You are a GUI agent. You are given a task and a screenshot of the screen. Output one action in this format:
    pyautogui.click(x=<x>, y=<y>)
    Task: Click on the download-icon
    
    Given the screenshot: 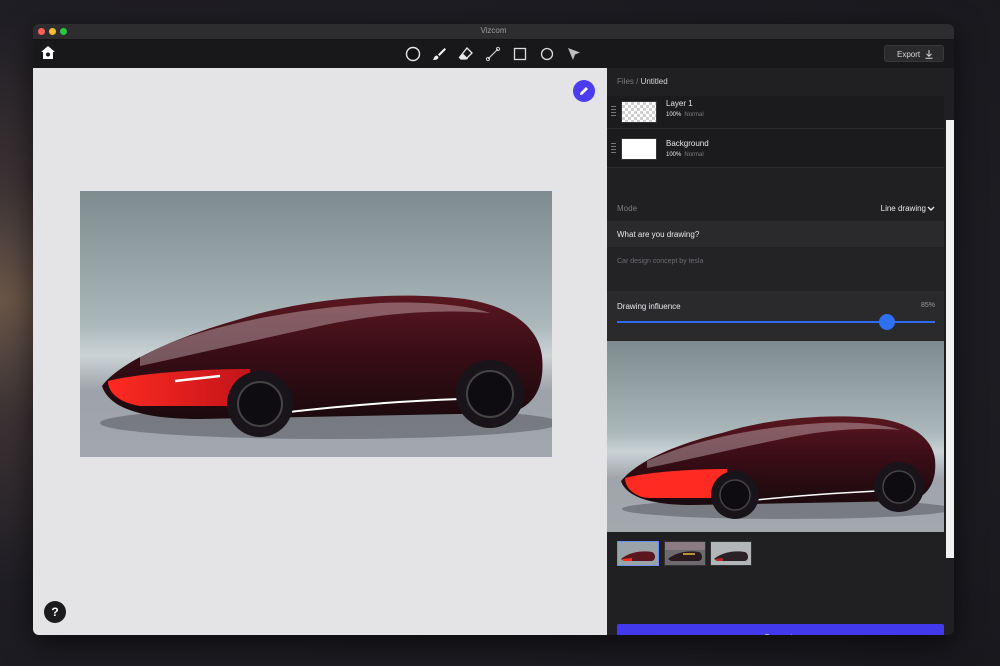 What is the action you would take?
    pyautogui.click(x=929, y=54)
    